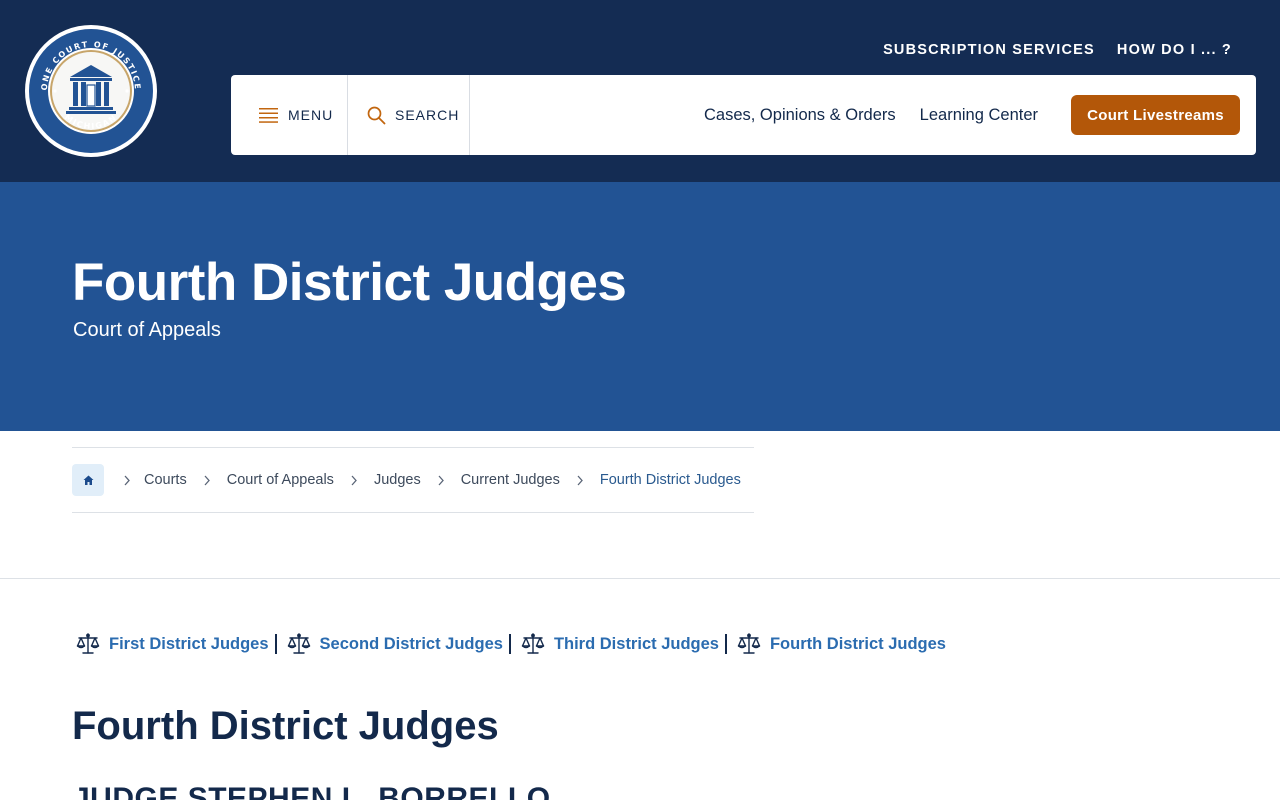 The image size is (1280, 800). What do you see at coordinates (989, 50) in the screenshot?
I see `subscription-services-link: SUBSCRIPTION SERVICES` at bounding box center [989, 50].